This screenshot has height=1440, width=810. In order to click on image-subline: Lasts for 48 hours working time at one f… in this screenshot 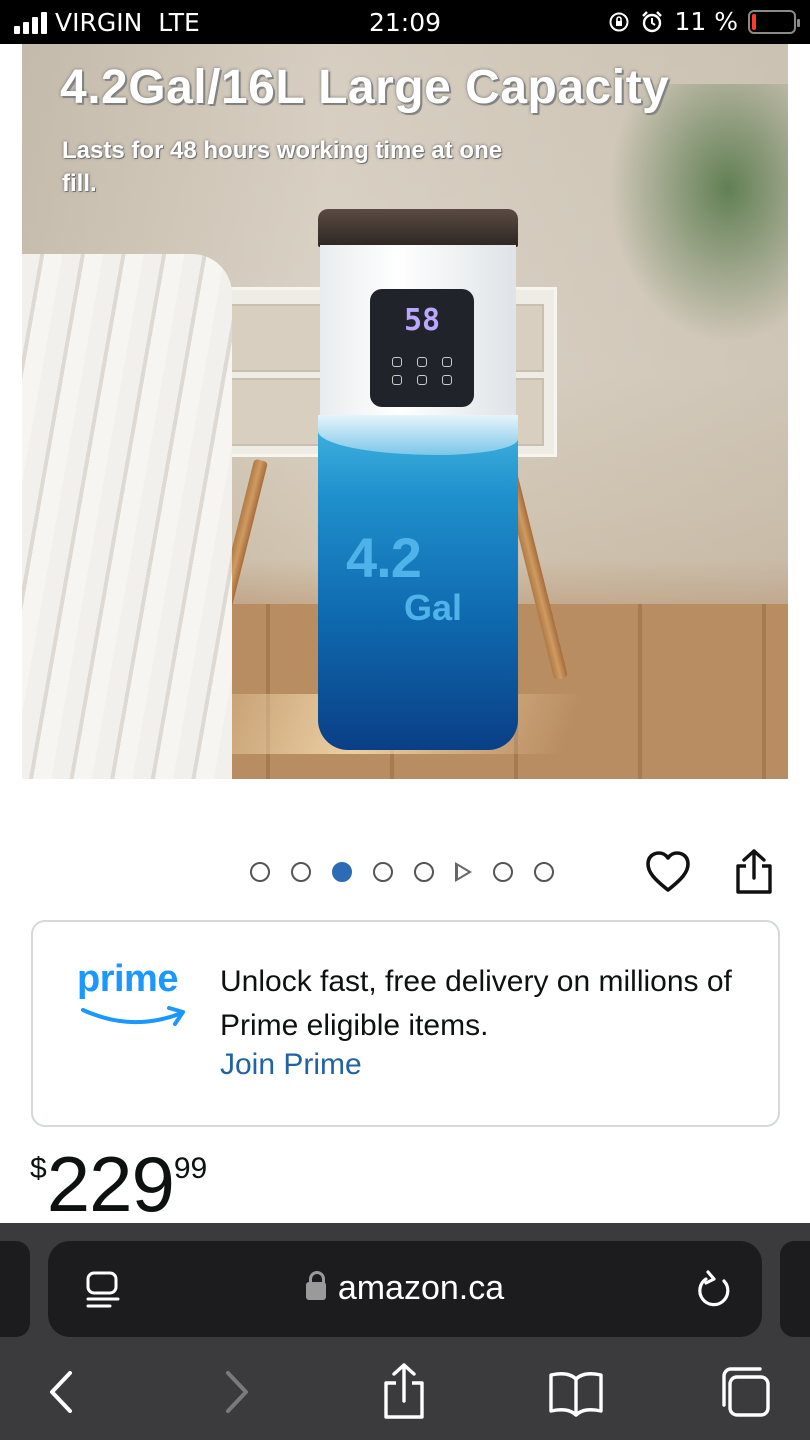, I will do `click(282, 167)`.